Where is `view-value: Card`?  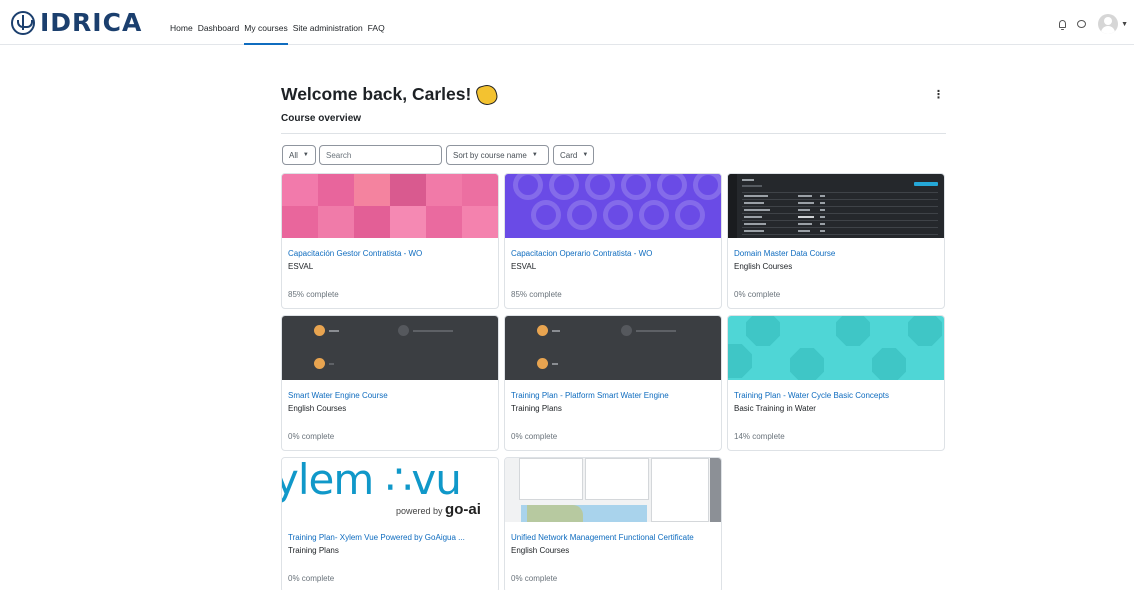 view-value: Card is located at coordinates (569, 155).